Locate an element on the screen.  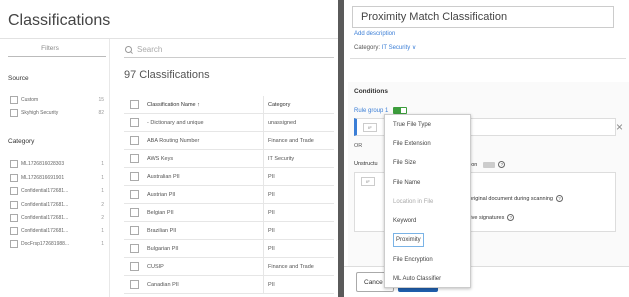
table-row: Canadian PII PII is located at coordinates (229, 284).